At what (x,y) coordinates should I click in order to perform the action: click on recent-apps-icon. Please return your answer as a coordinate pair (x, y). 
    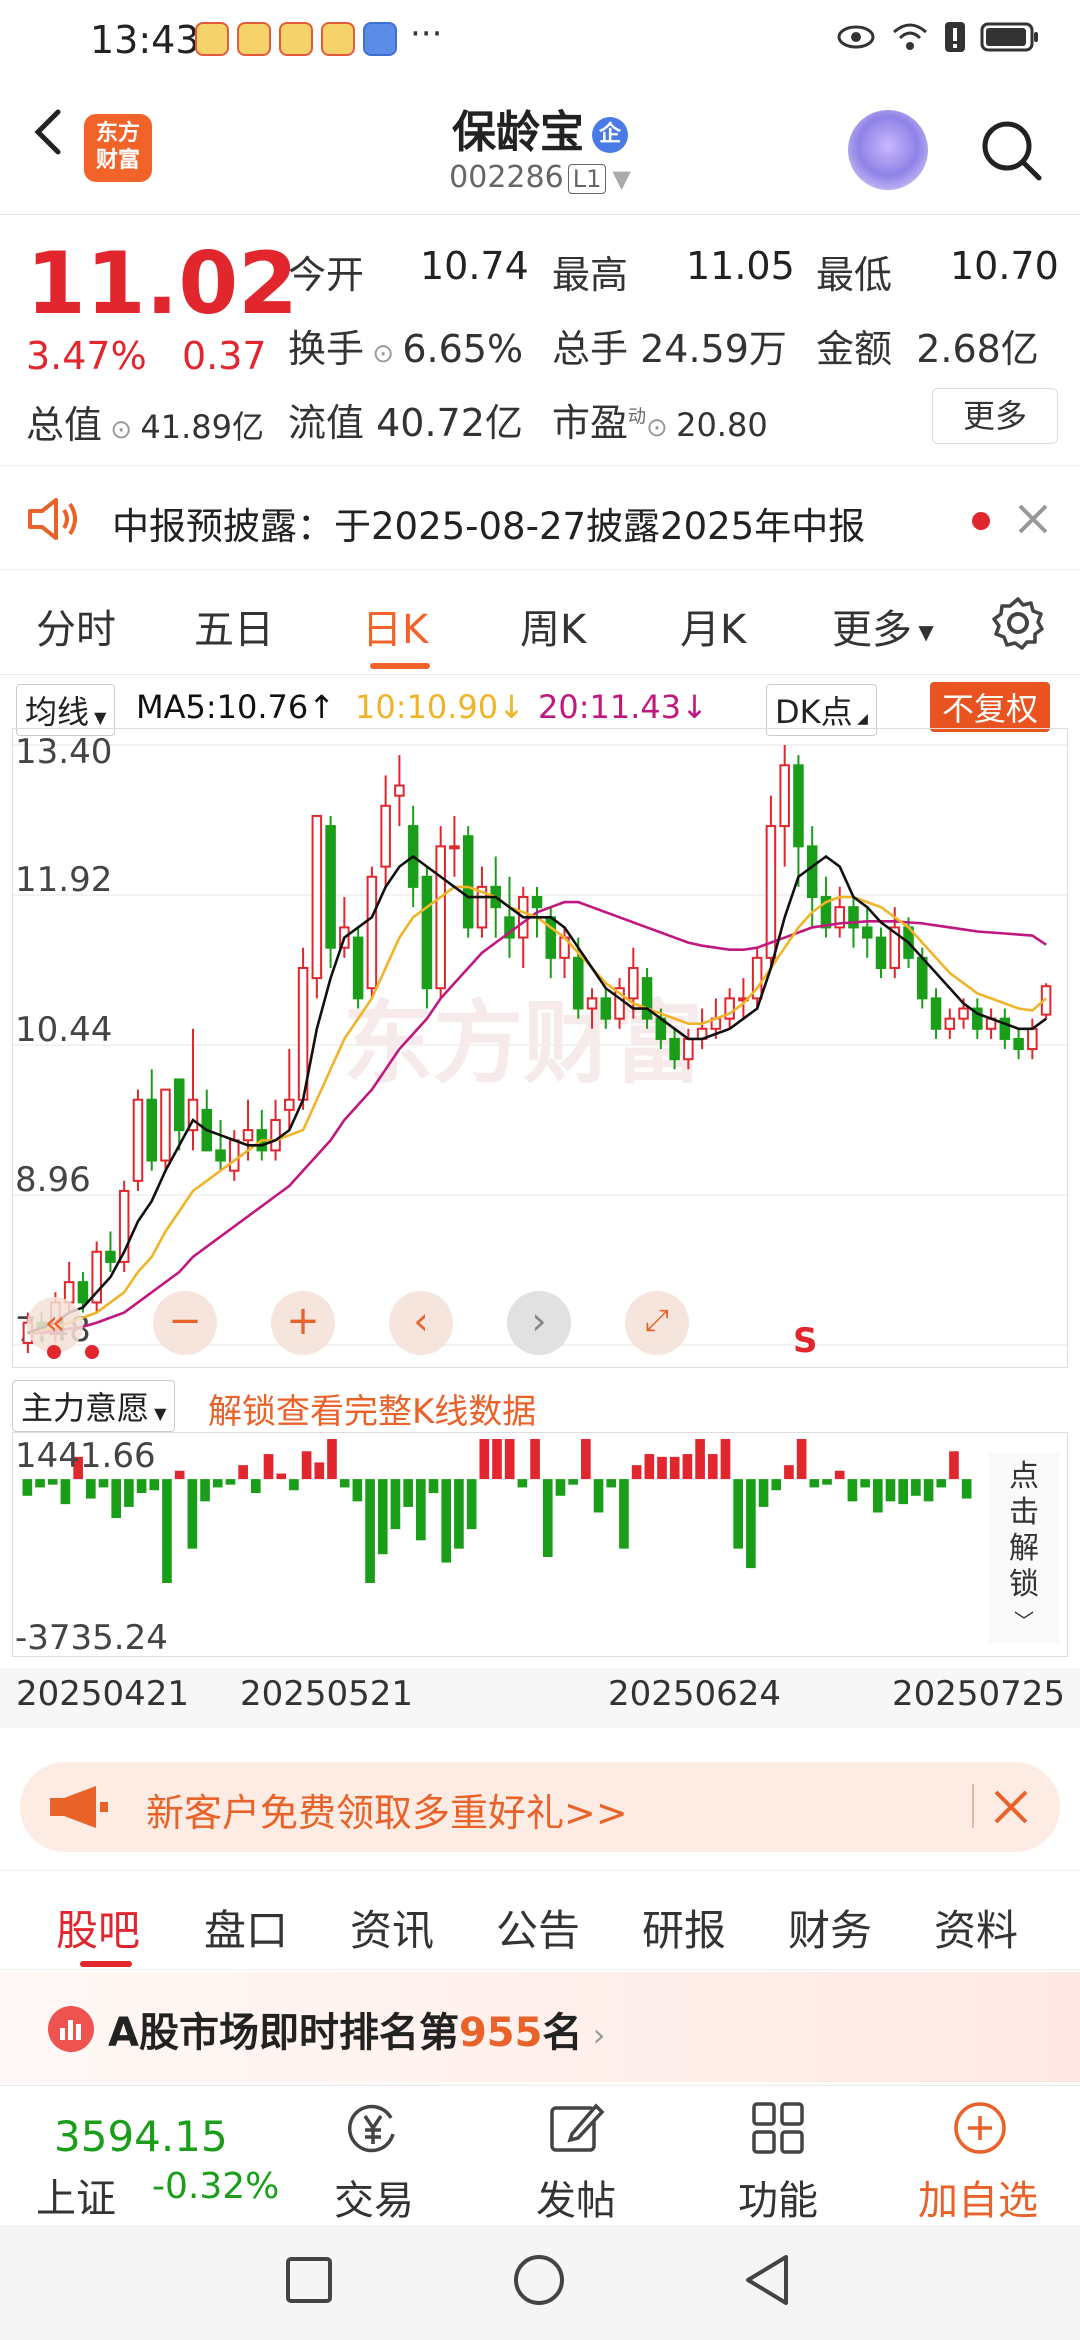
    Looking at the image, I should click on (309, 2280).